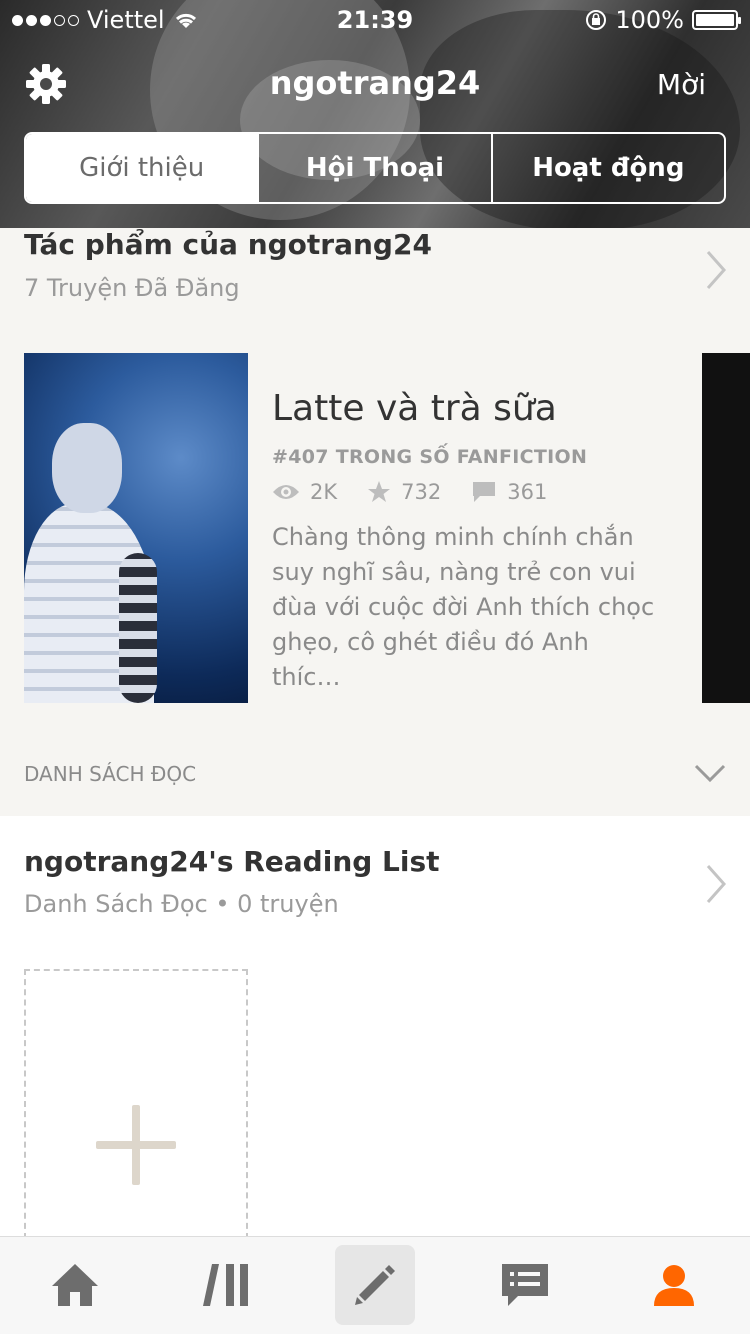  What do you see at coordinates (324, 492) in the screenshot?
I see `reads-count: 2K` at bounding box center [324, 492].